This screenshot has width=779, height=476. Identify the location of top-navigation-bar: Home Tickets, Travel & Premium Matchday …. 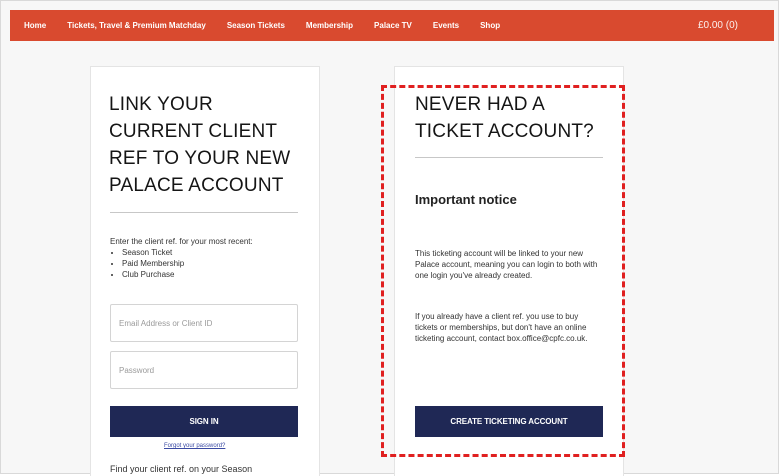
(392, 25).